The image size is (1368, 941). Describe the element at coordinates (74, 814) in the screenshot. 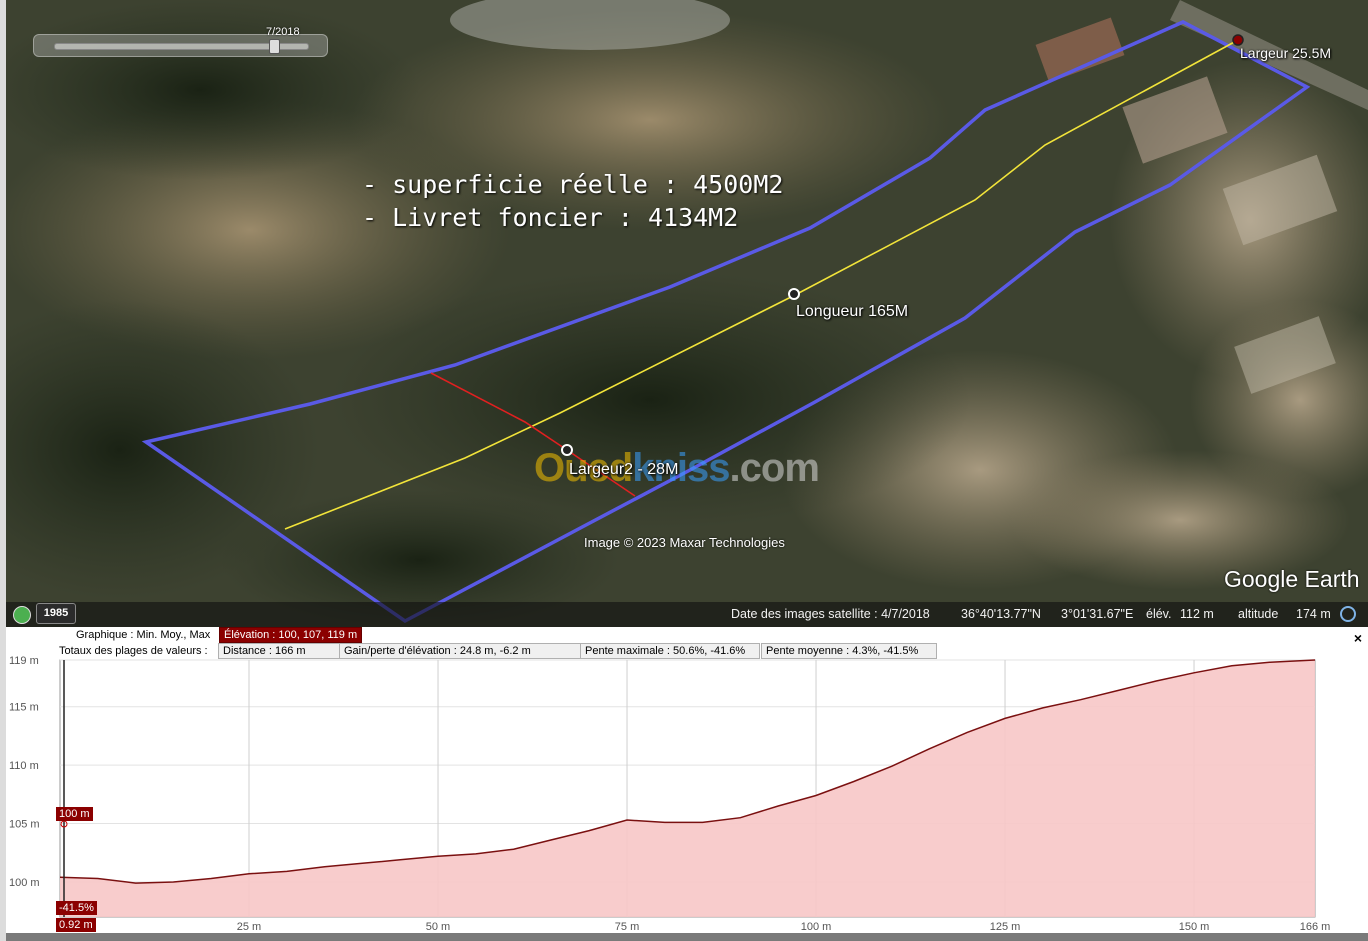

I see `cursor-elevation: 100 m` at that location.